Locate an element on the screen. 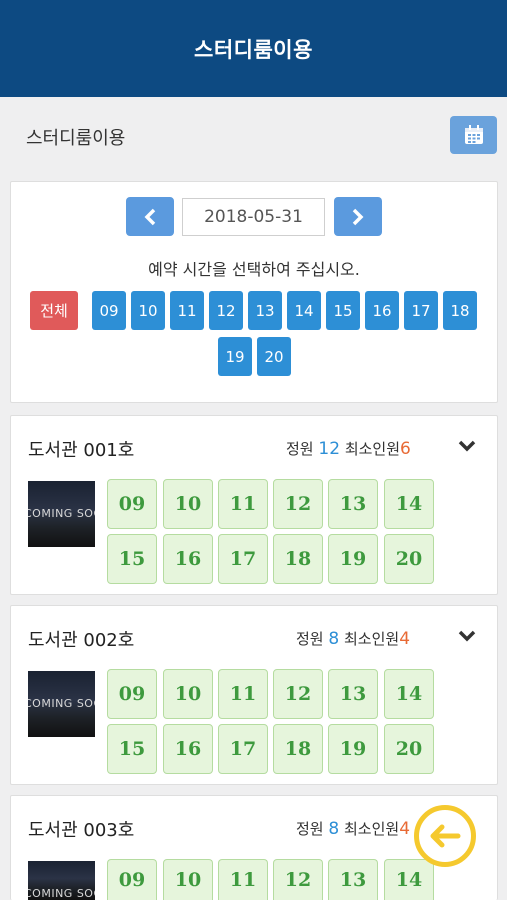  hour-filter-16: 16 is located at coordinates (382, 310).